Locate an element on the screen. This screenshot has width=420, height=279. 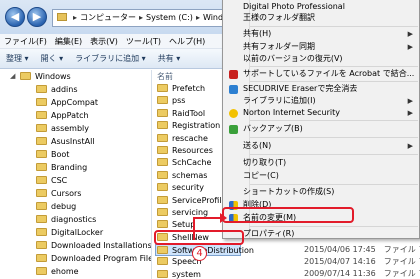
menu-item-add-to-library: ライブラリに追加(I) ▶ is located at coordinates (321, 101).